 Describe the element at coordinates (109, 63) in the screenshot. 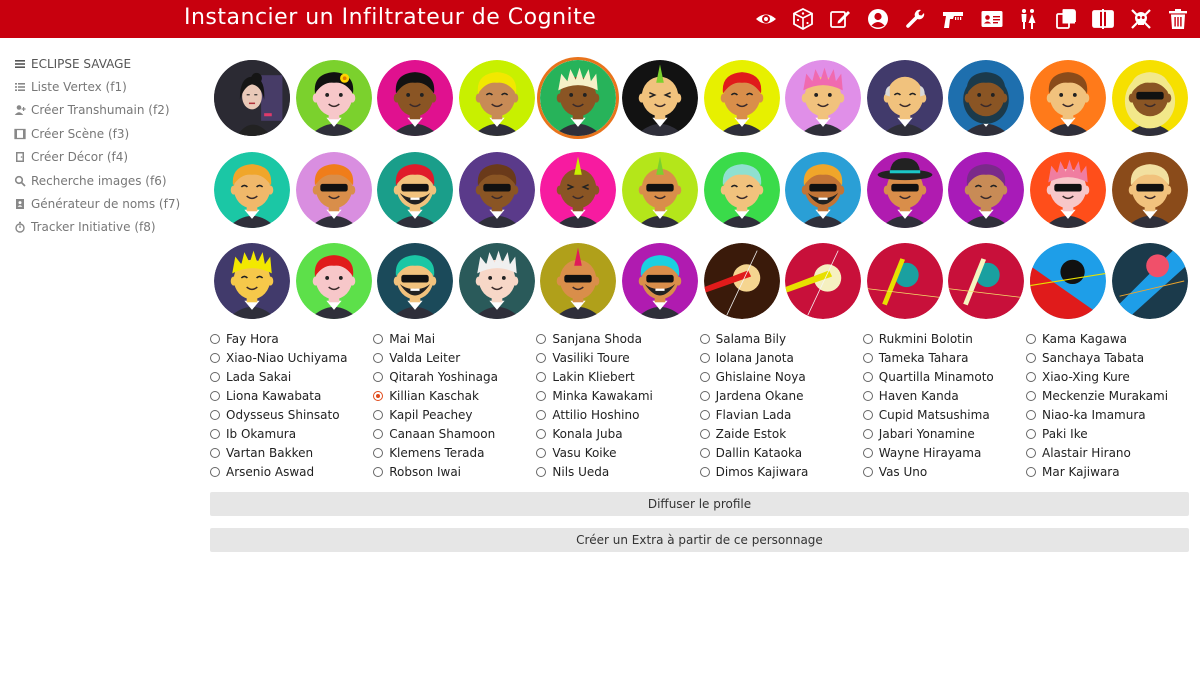

I see `sidebar-brand: ECLIPSE SAVAGE` at that location.